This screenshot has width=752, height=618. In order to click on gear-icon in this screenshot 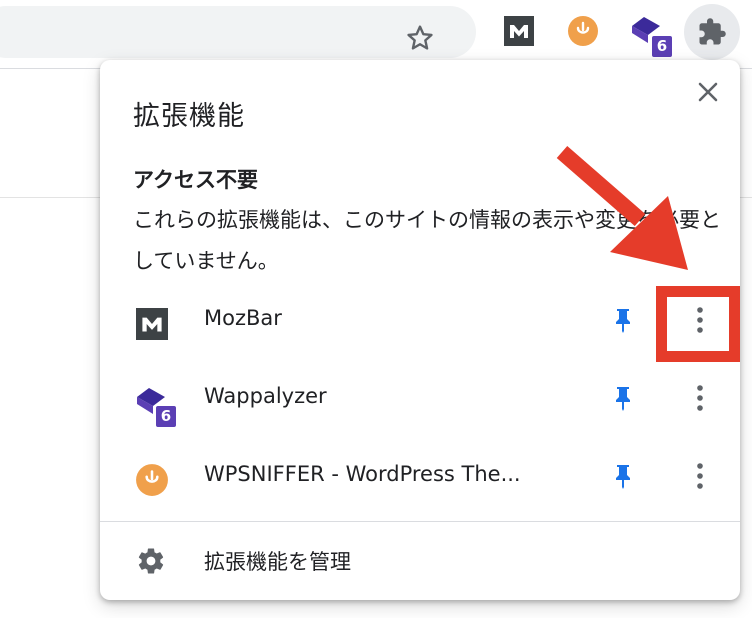, I will do `click(151, 561)`.